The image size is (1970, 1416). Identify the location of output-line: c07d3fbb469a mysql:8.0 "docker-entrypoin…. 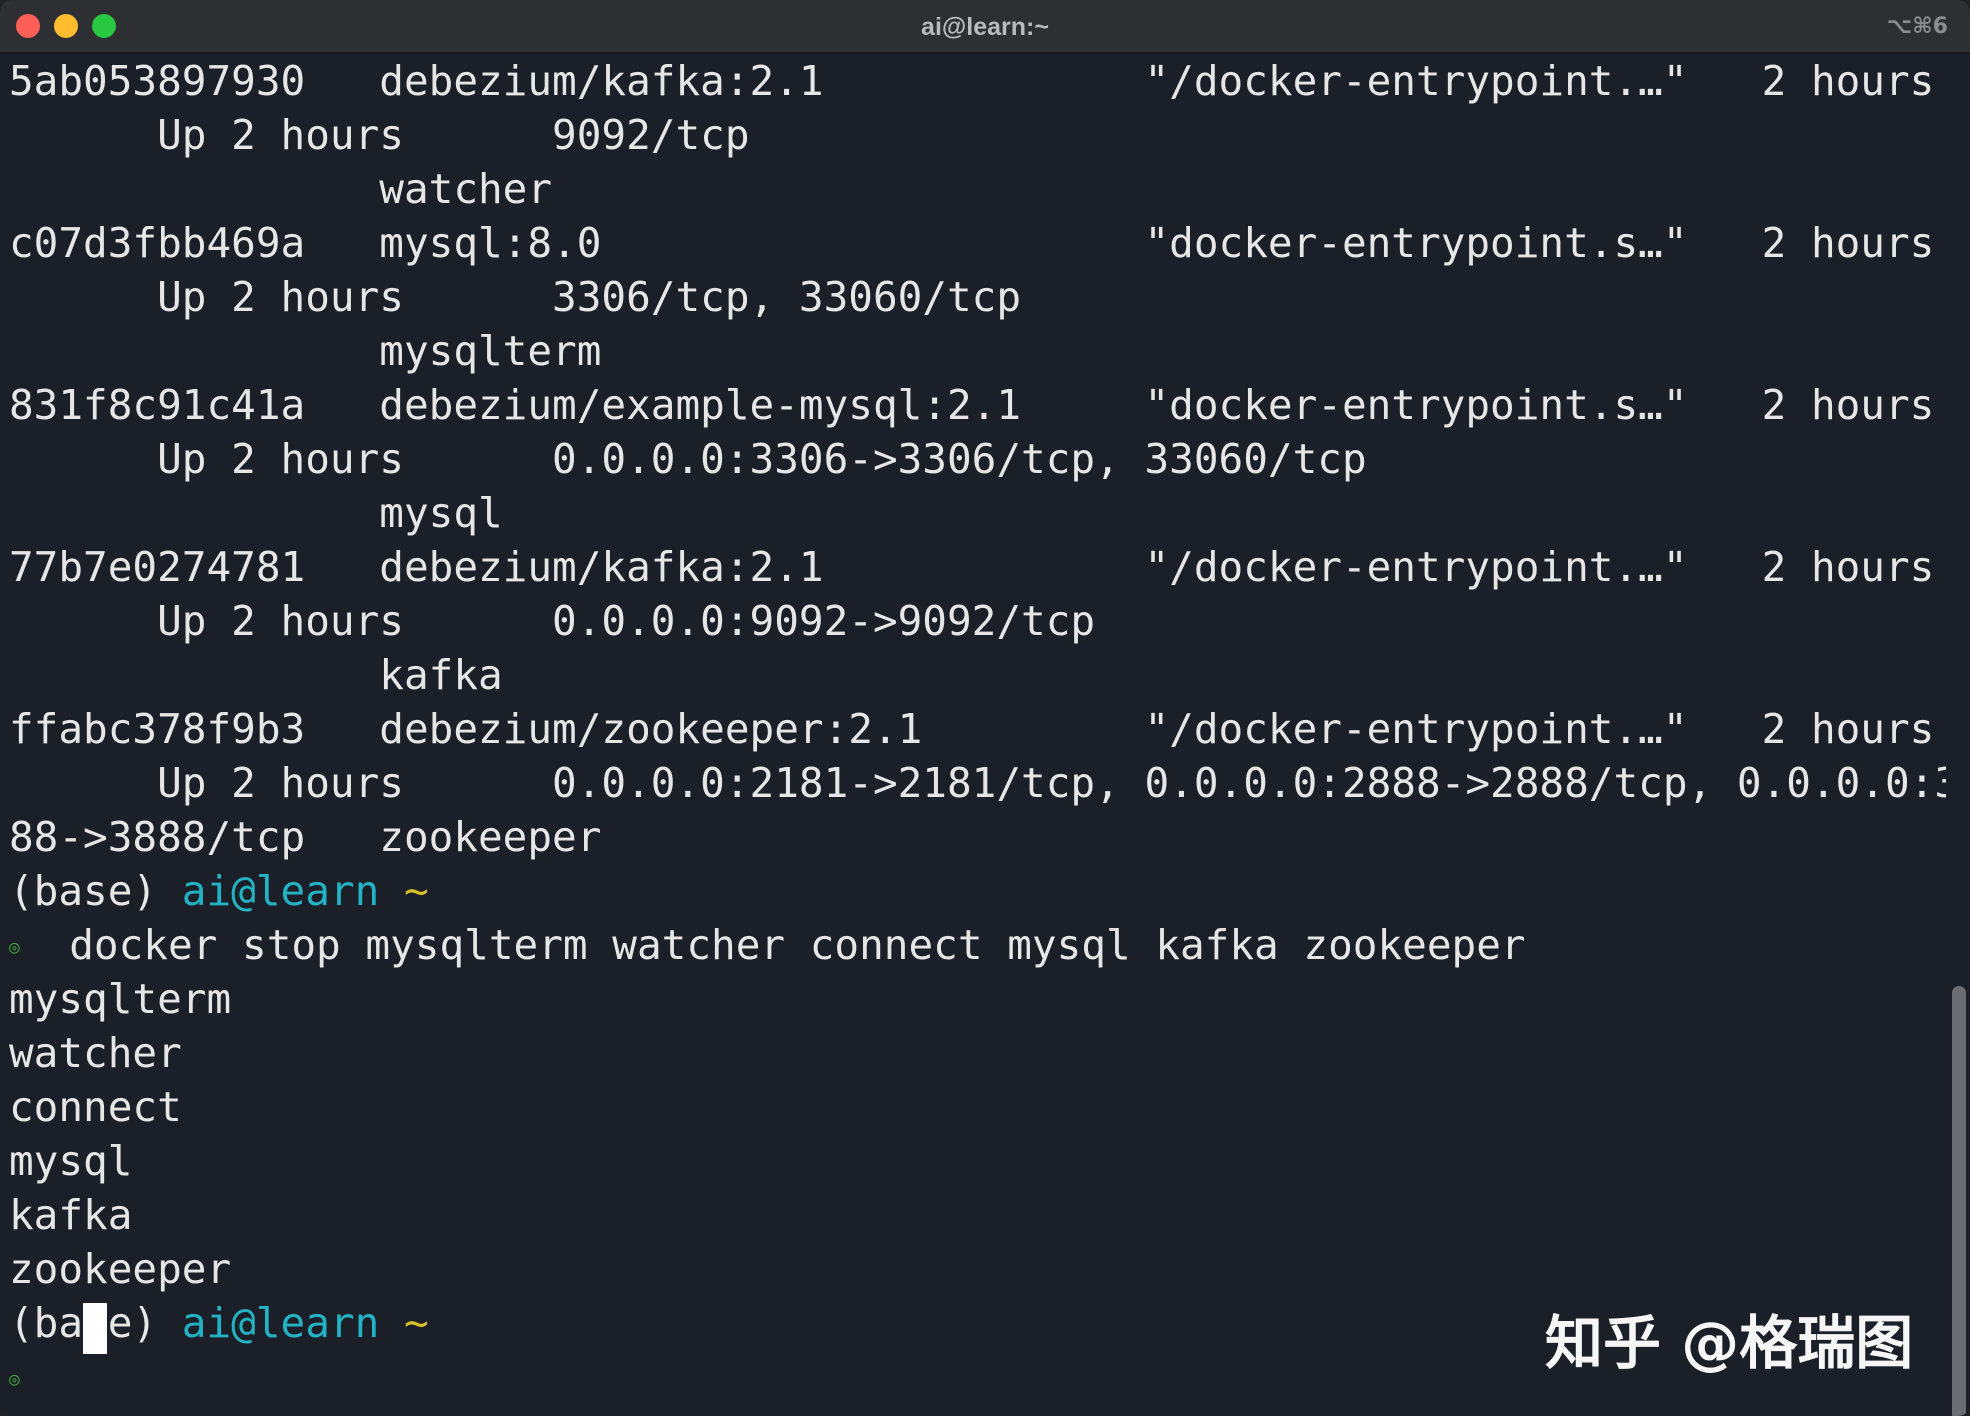
(989, 243).